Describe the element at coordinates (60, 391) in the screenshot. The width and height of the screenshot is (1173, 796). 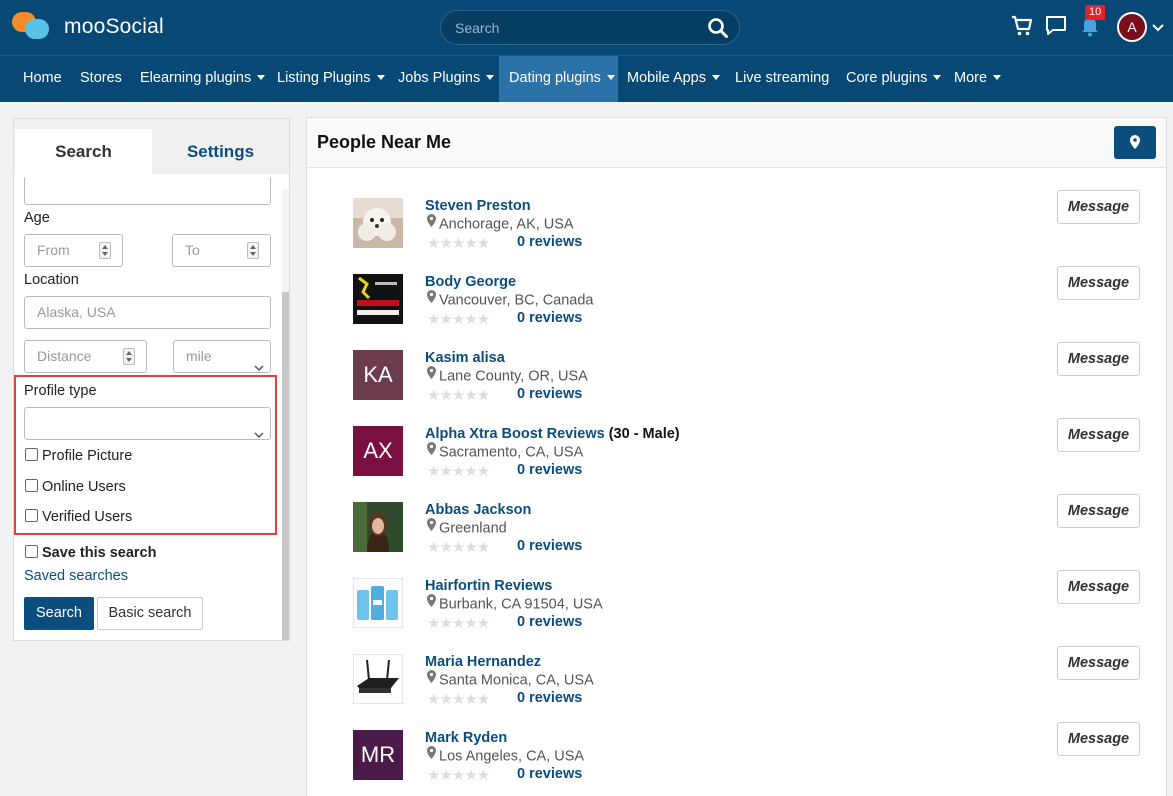
I see `profile-type-label: Profile type` at that location.